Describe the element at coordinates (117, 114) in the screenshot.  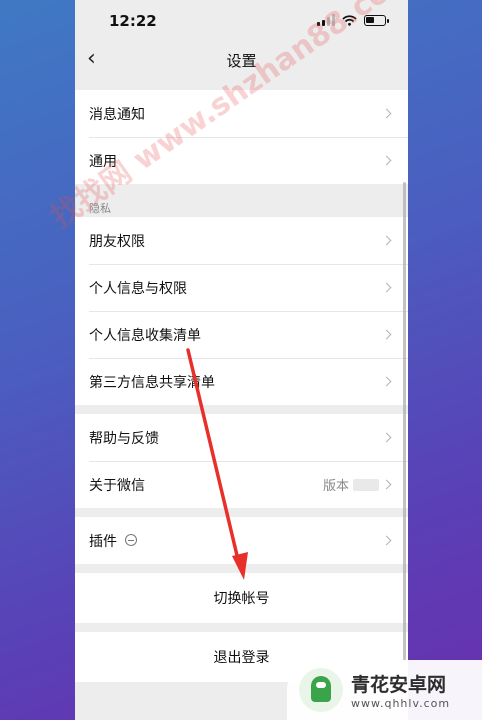
I see `row-label: 消息通知` at that location.